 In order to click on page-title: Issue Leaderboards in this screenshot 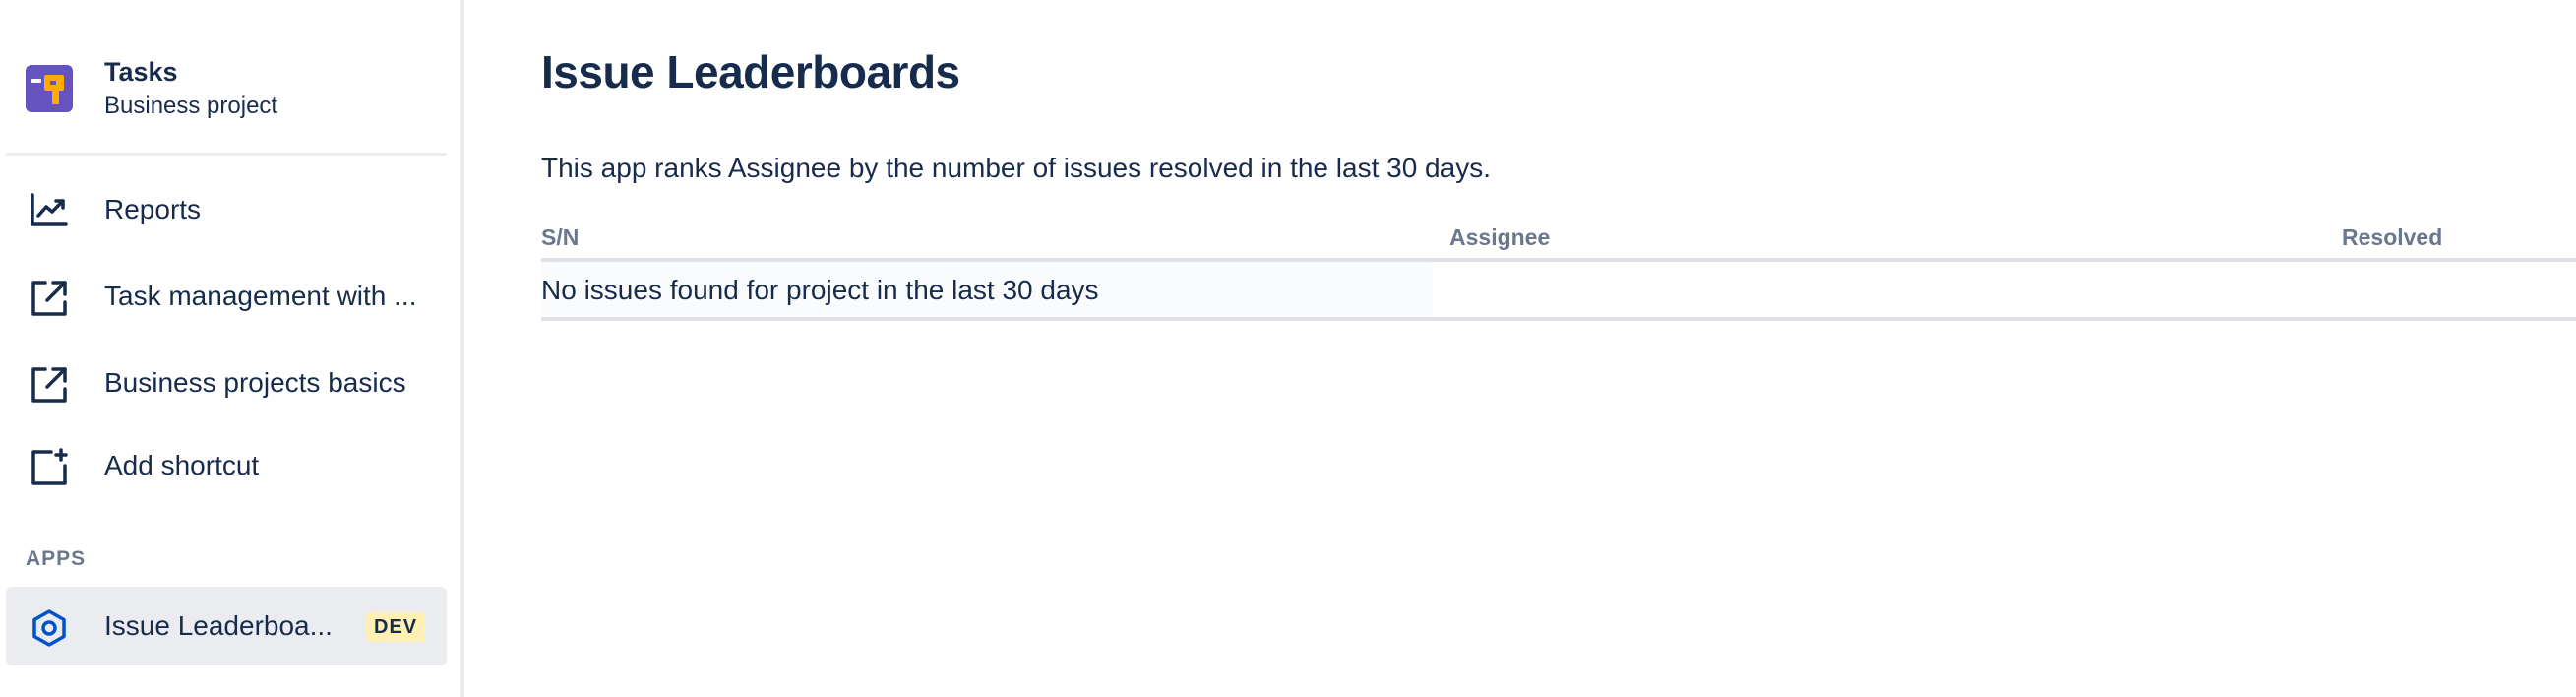, I will do `click(750, 72)`.